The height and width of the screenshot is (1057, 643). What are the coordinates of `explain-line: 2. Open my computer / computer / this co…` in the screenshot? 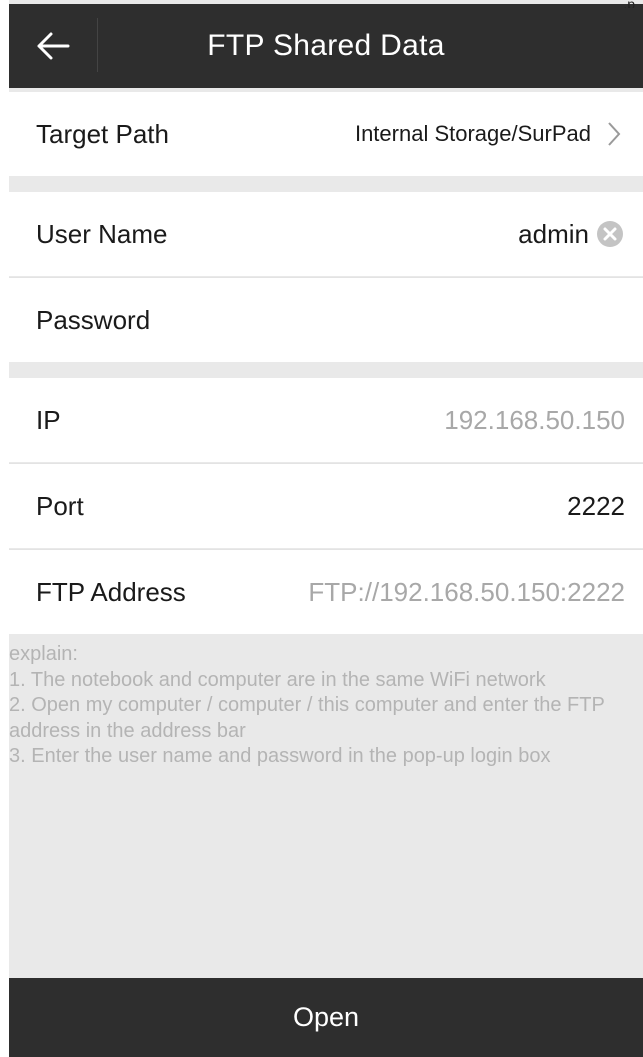 It's located at (307, 718).